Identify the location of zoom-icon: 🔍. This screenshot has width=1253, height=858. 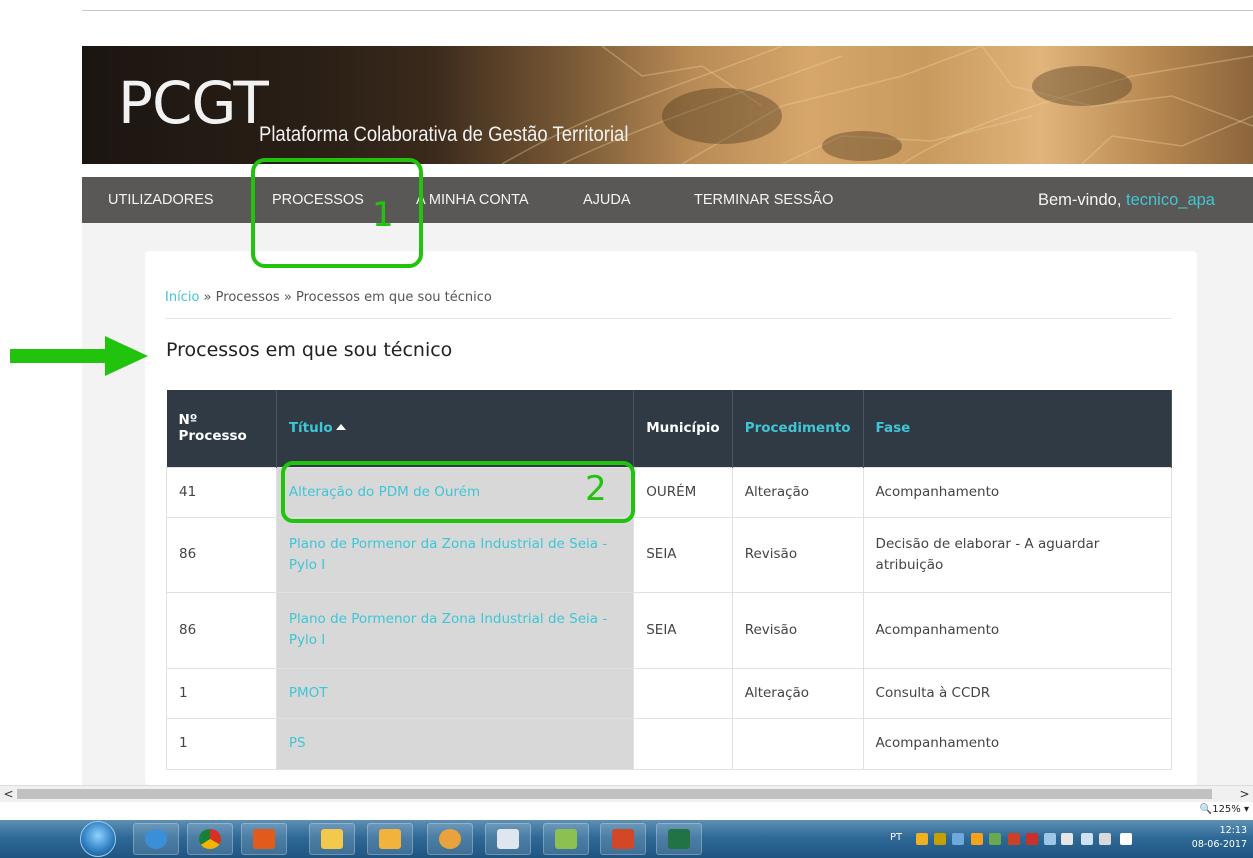
(1206, 809).